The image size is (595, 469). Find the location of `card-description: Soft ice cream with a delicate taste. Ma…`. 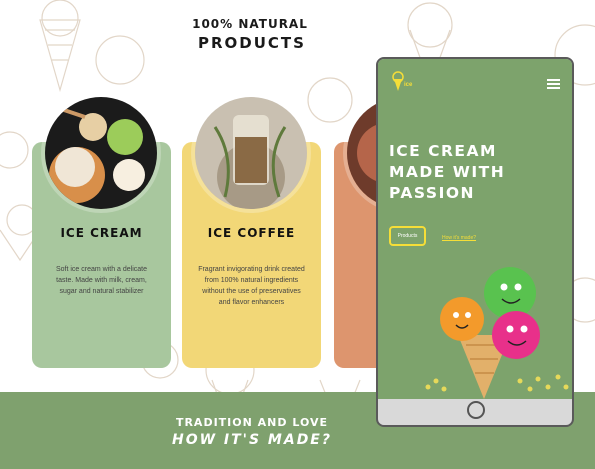

card-description: Soft ice cream with a delicate taste. Ma… is located at coordinates (101, 280).